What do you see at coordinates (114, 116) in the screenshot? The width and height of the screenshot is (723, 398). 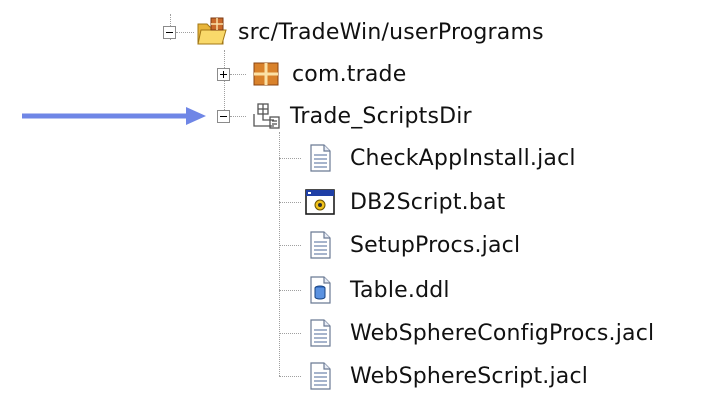 I see `callout-arrow` at bounding box center [114, 116].